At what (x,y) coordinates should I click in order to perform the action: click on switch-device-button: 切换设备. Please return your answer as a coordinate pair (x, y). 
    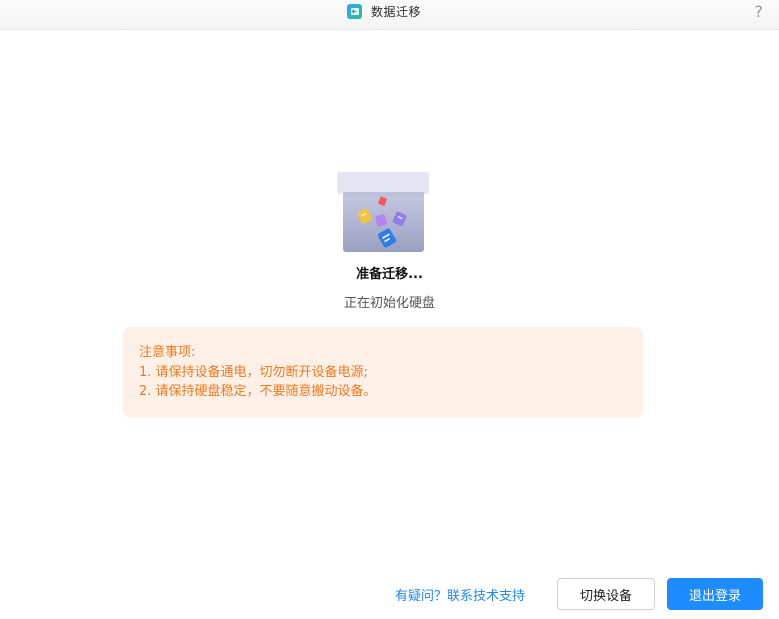
    Looking at the image, I should click on (606, 594).